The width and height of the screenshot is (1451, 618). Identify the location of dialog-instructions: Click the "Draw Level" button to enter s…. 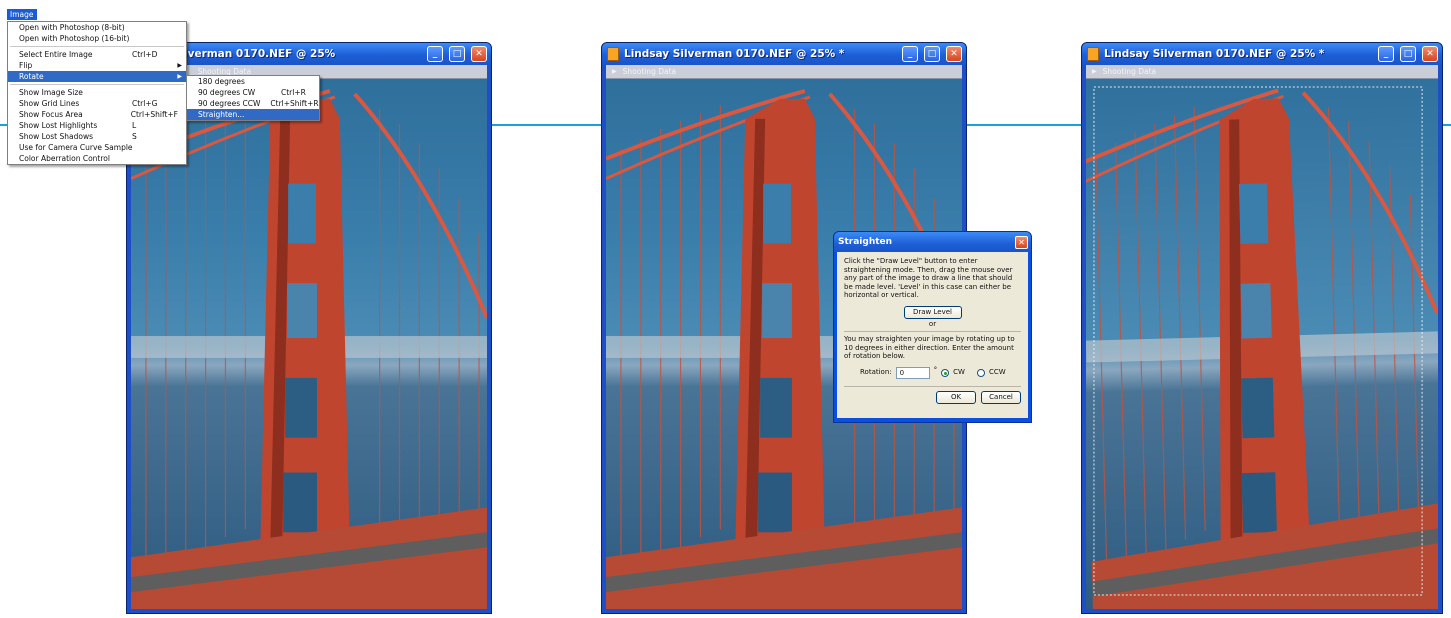
(928, 278).